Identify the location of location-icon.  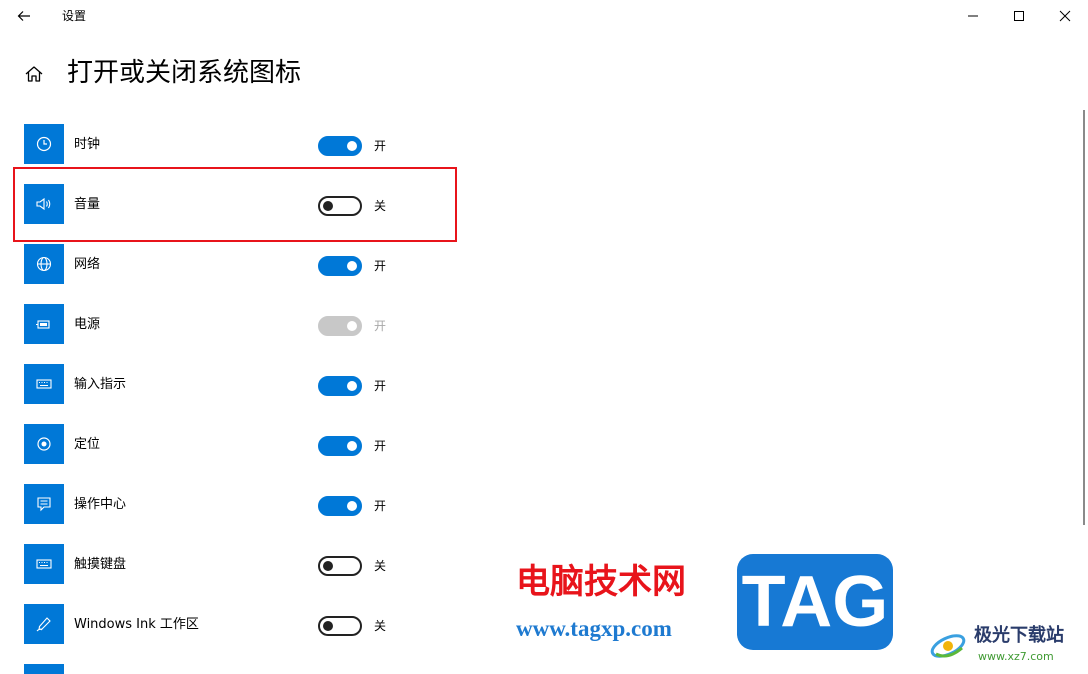
(44, 444).